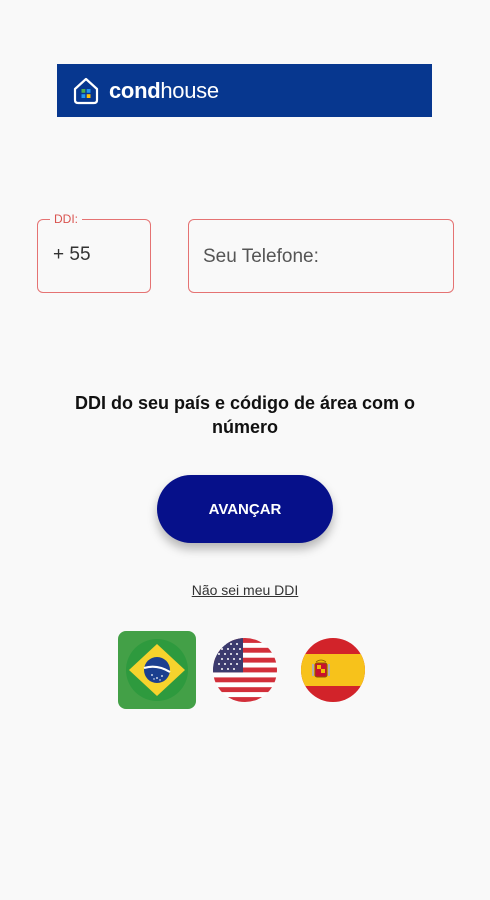 The image size is (490, 900). Describe the element at coordinates (245, 590) in the screenshot. I see `unknown-ddi-link: Não sei meu DDI` at that location.